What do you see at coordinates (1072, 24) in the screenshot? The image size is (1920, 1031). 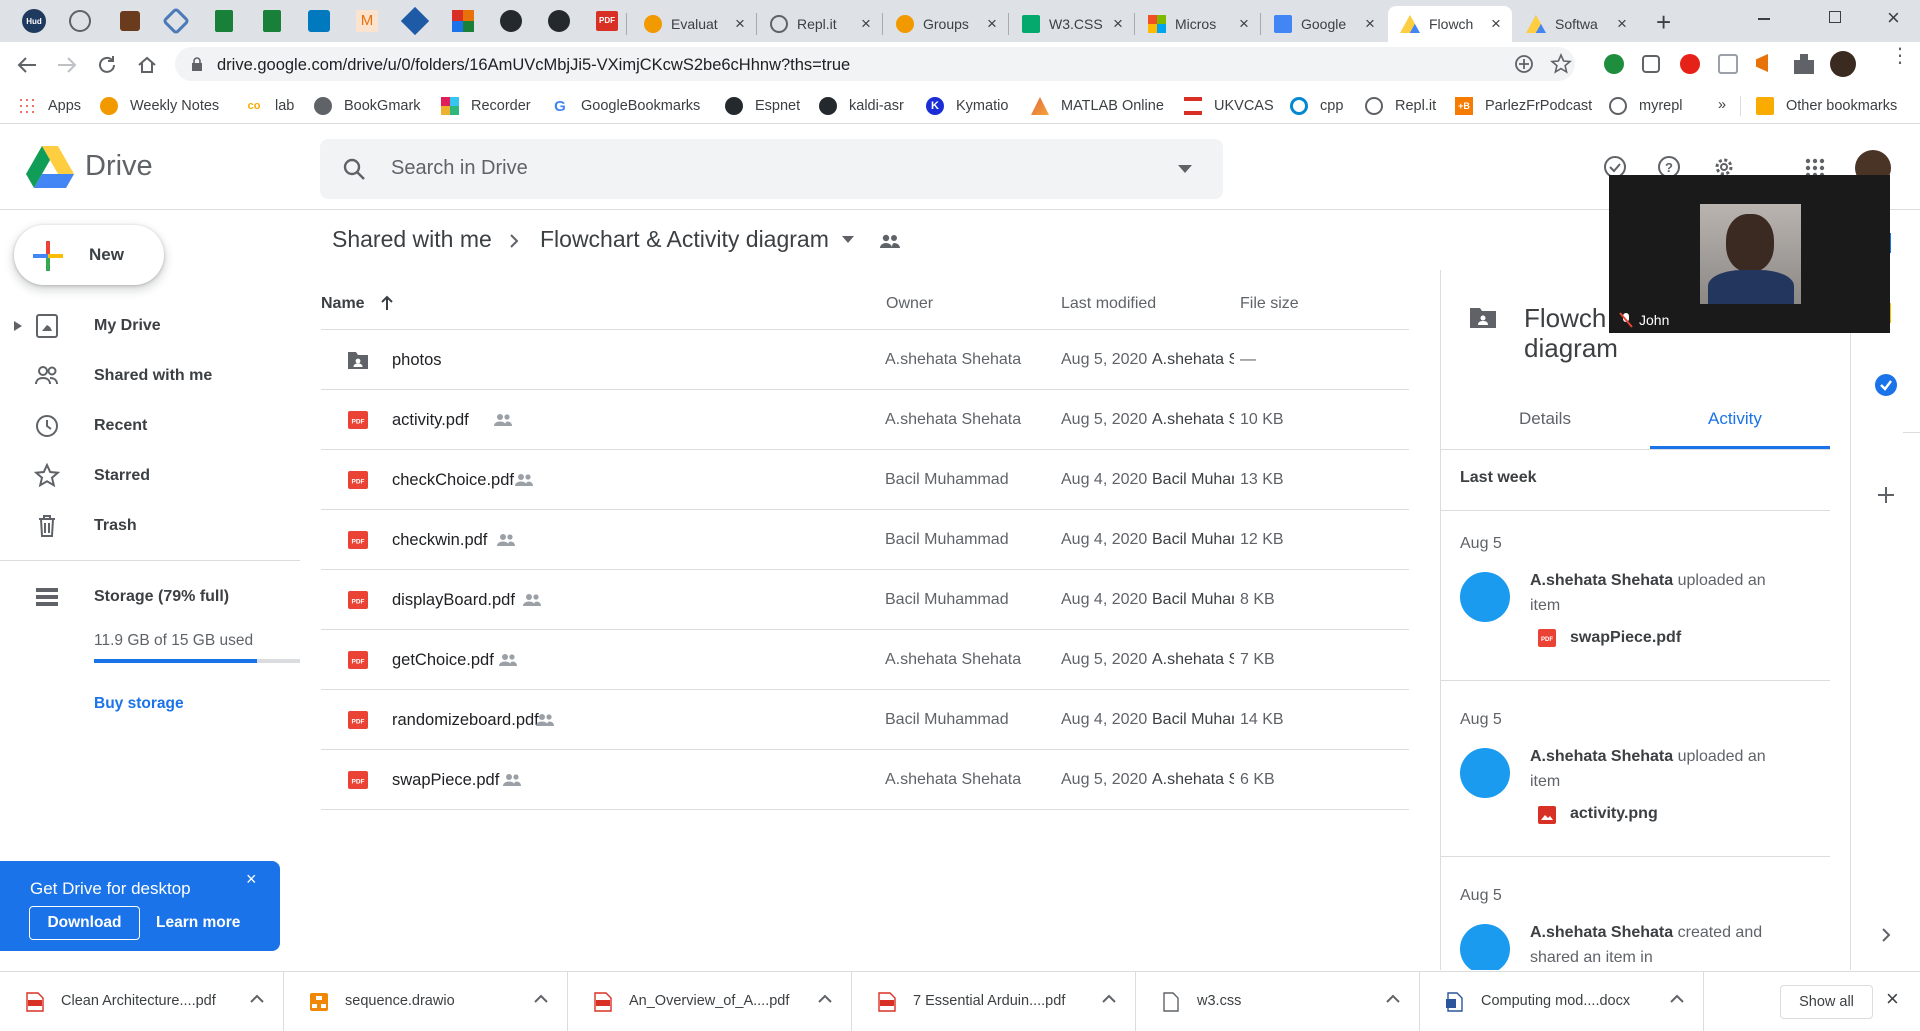 I see `tab-w3css: W3.CSS ×` at bounding box center [1072, 24].